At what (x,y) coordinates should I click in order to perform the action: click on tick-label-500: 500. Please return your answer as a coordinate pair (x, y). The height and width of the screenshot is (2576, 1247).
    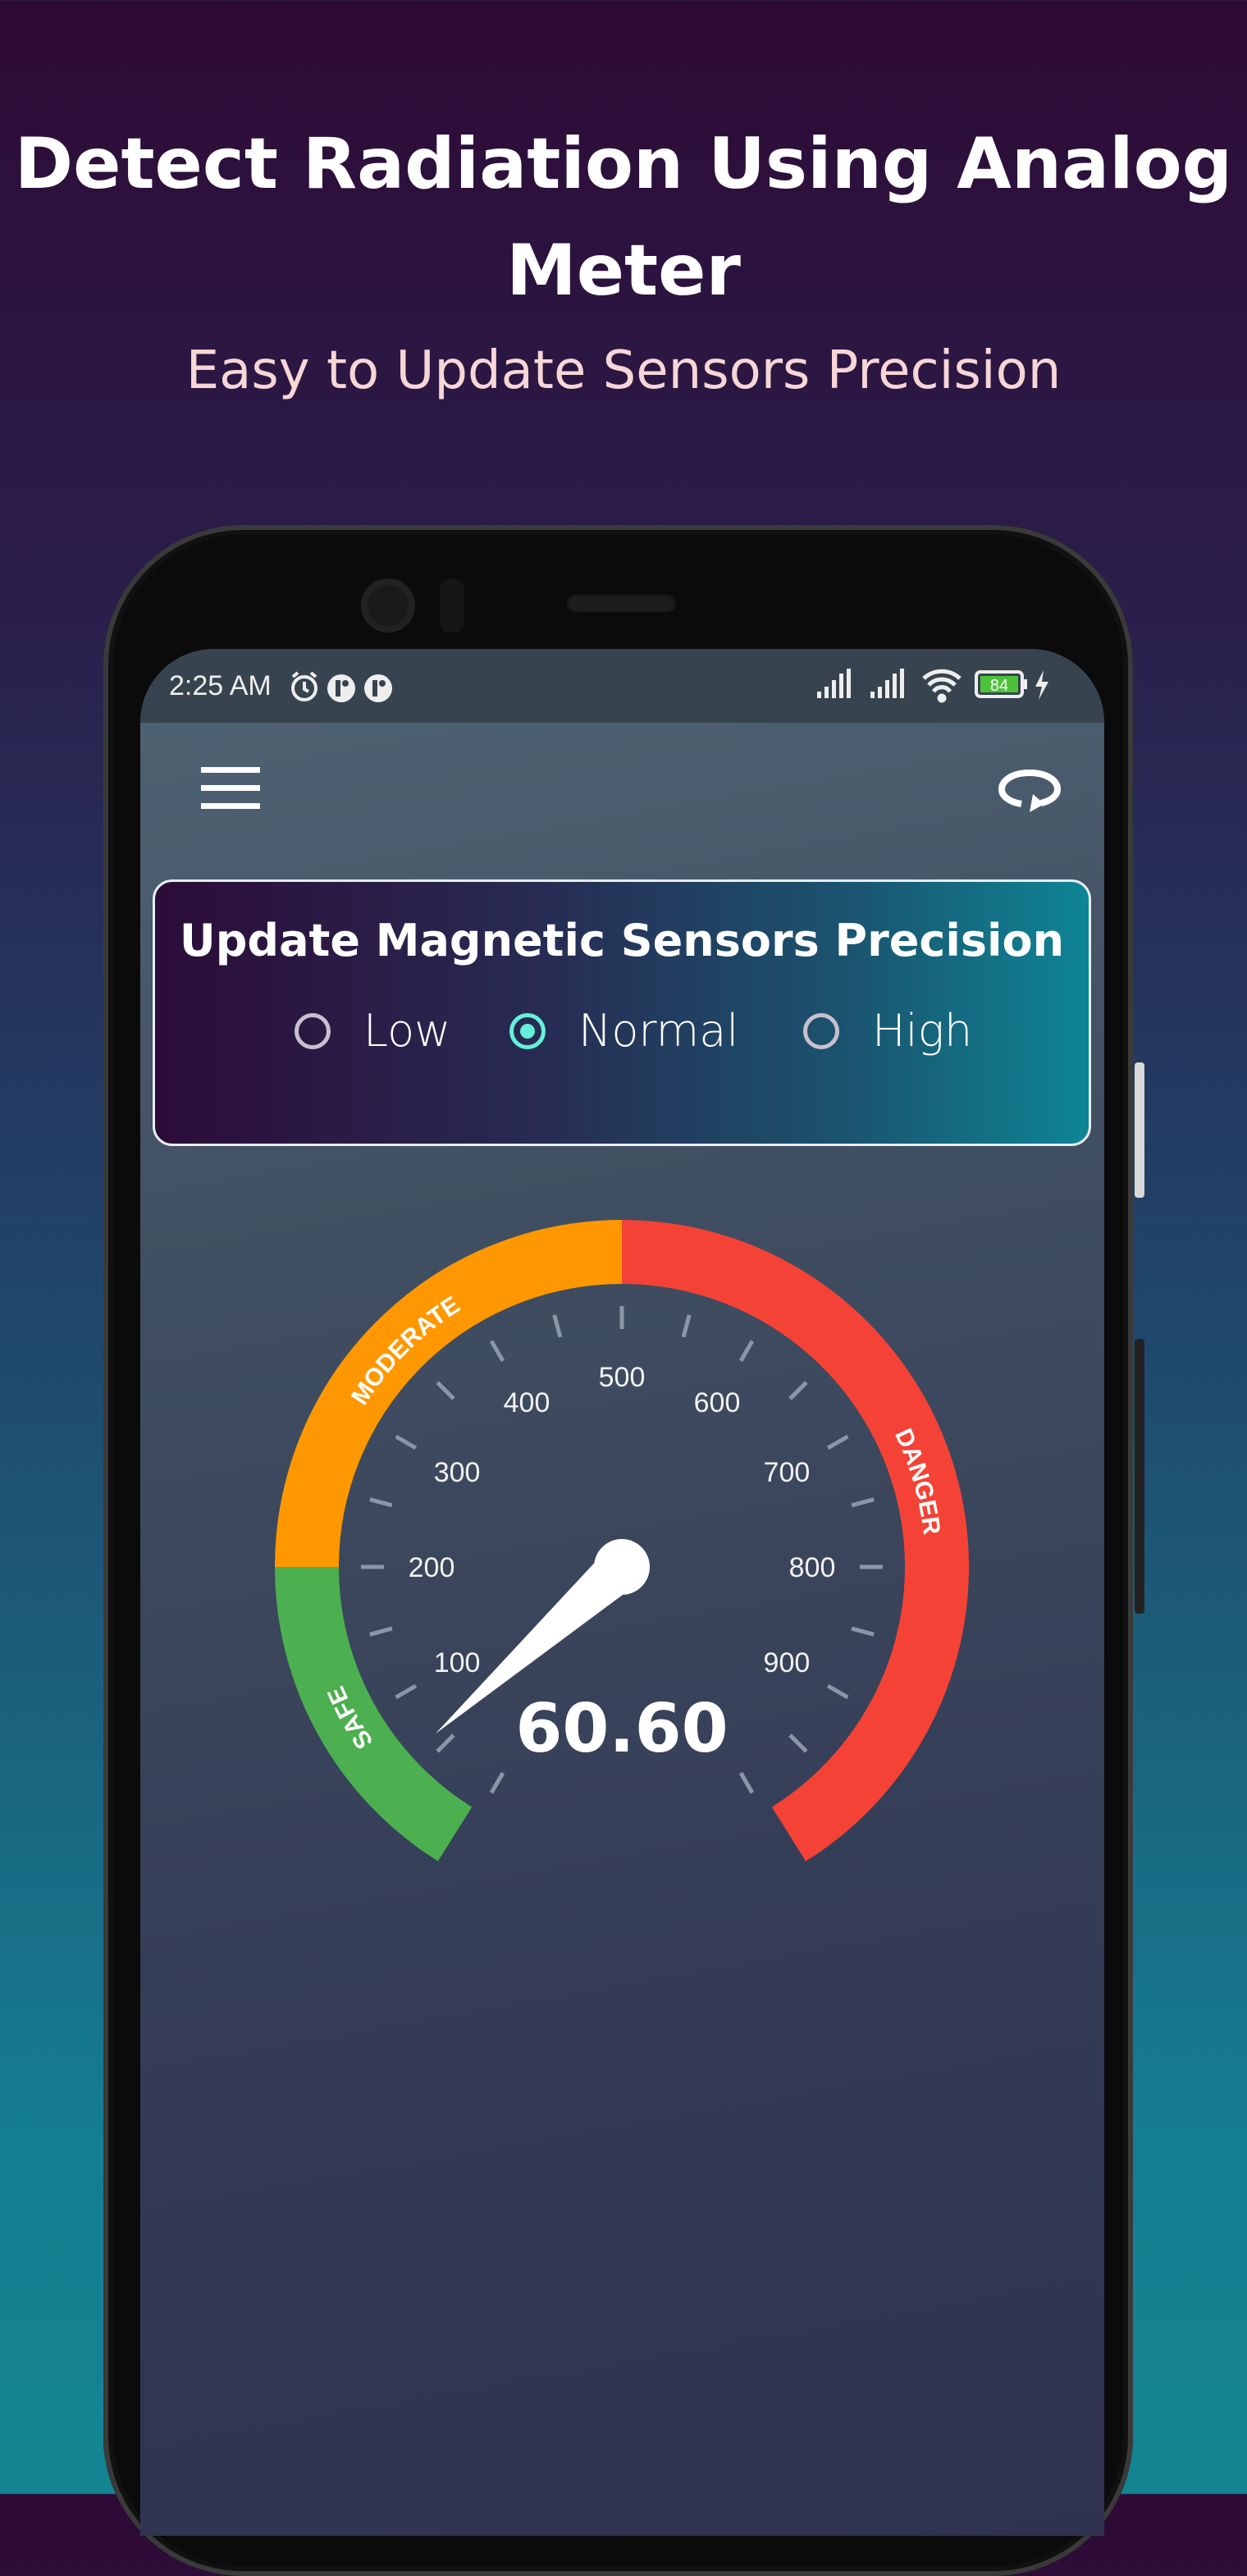
    Looking at the image, I should click on (622, 1377).